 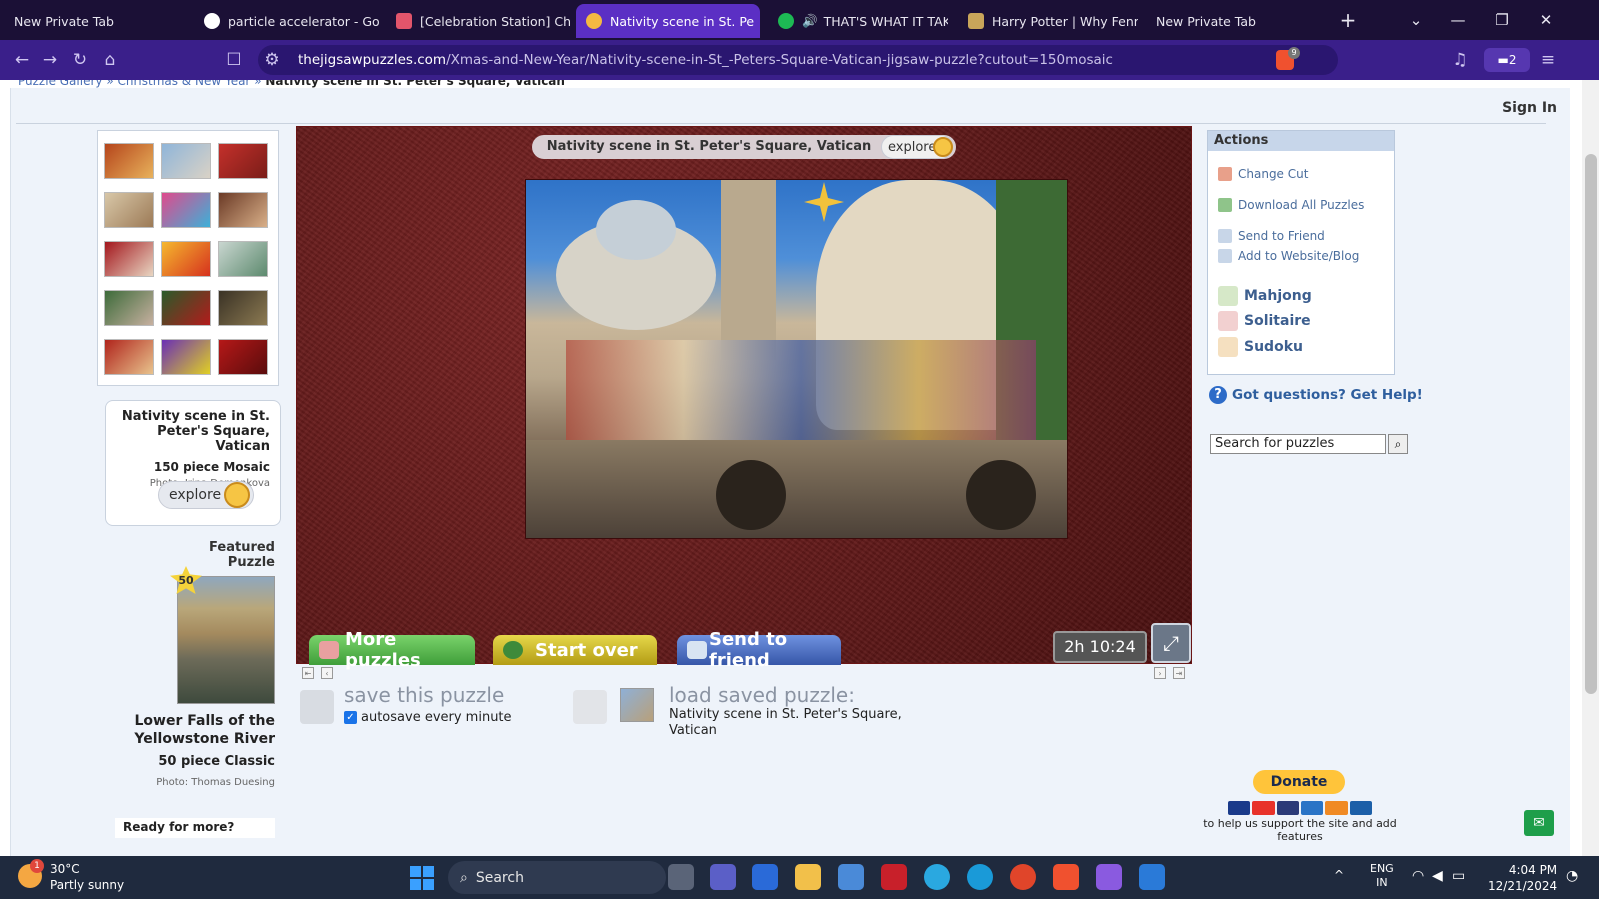 What do you see at coordinates (1053, 21) in the screenshot?
I see `tab-harry-potter: Harry Potter | Why Fenrir G` at bounding box center [1053, 21].